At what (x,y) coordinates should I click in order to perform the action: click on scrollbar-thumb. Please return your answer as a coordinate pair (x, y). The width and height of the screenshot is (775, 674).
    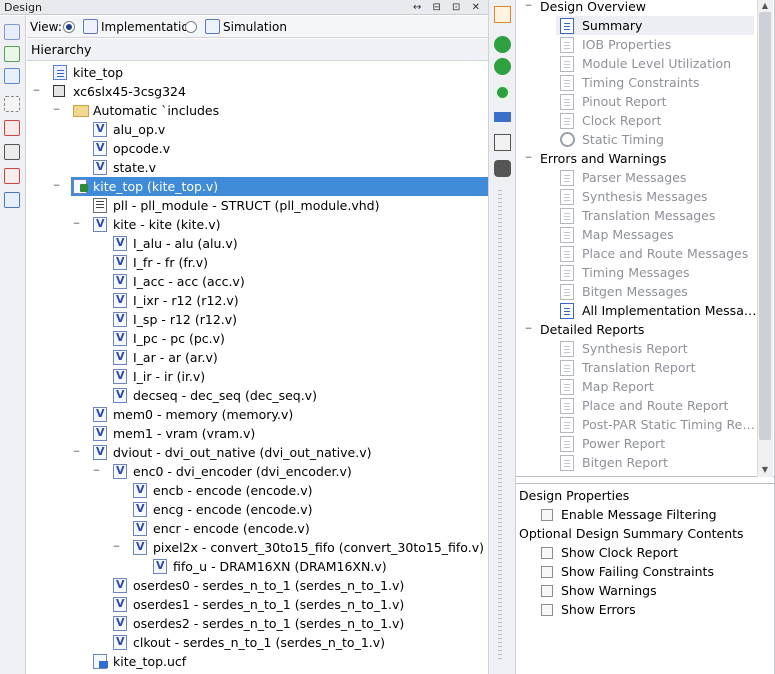
    Looking at the image, I should click on (765, 226).